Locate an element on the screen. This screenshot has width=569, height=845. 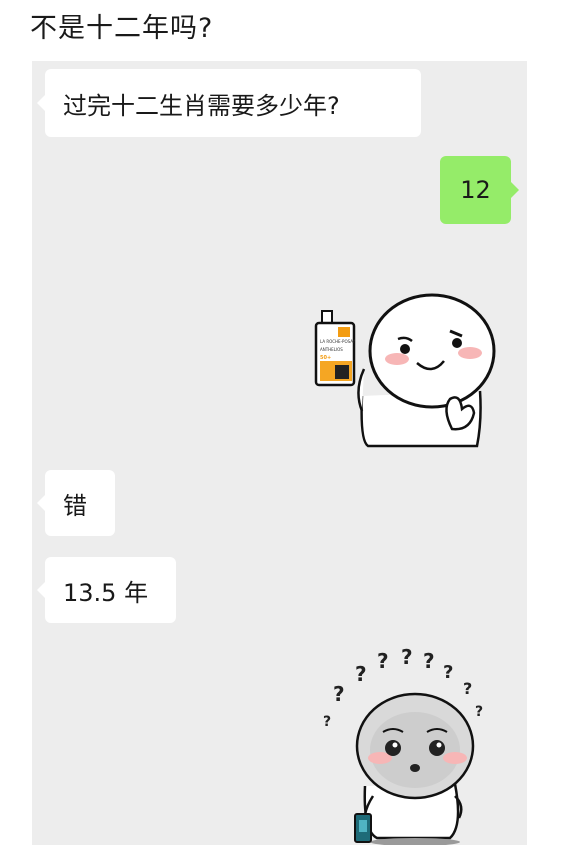
post-caption: 不是十二年吗? is located at coordinates (122, 28).